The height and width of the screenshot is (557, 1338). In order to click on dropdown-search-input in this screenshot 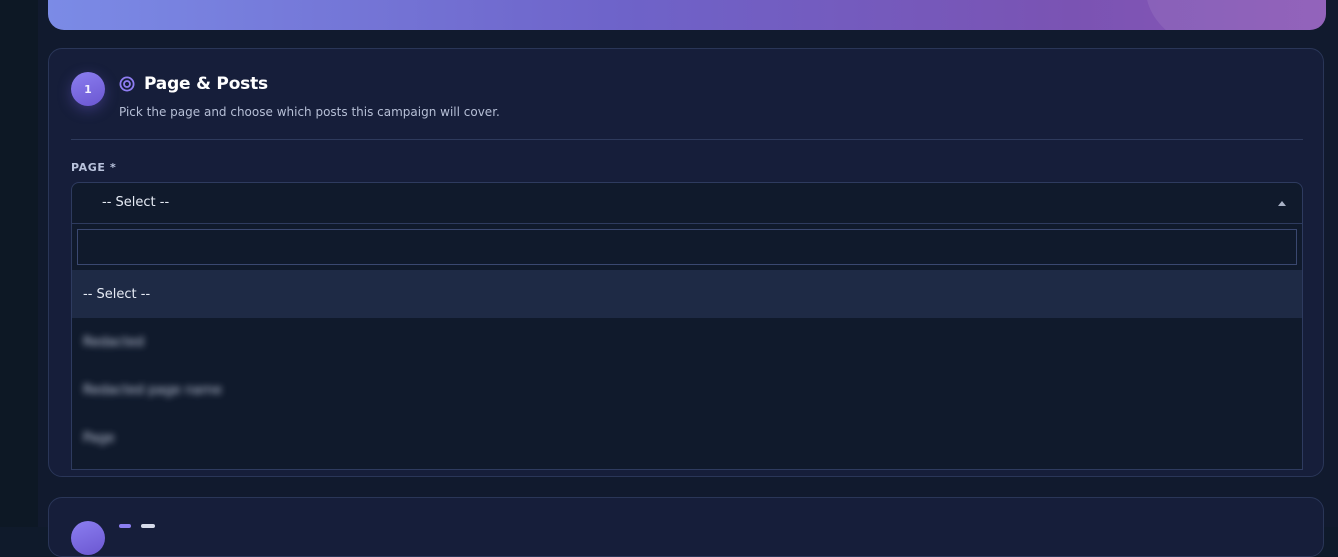, I will do `click(687, 247)`.